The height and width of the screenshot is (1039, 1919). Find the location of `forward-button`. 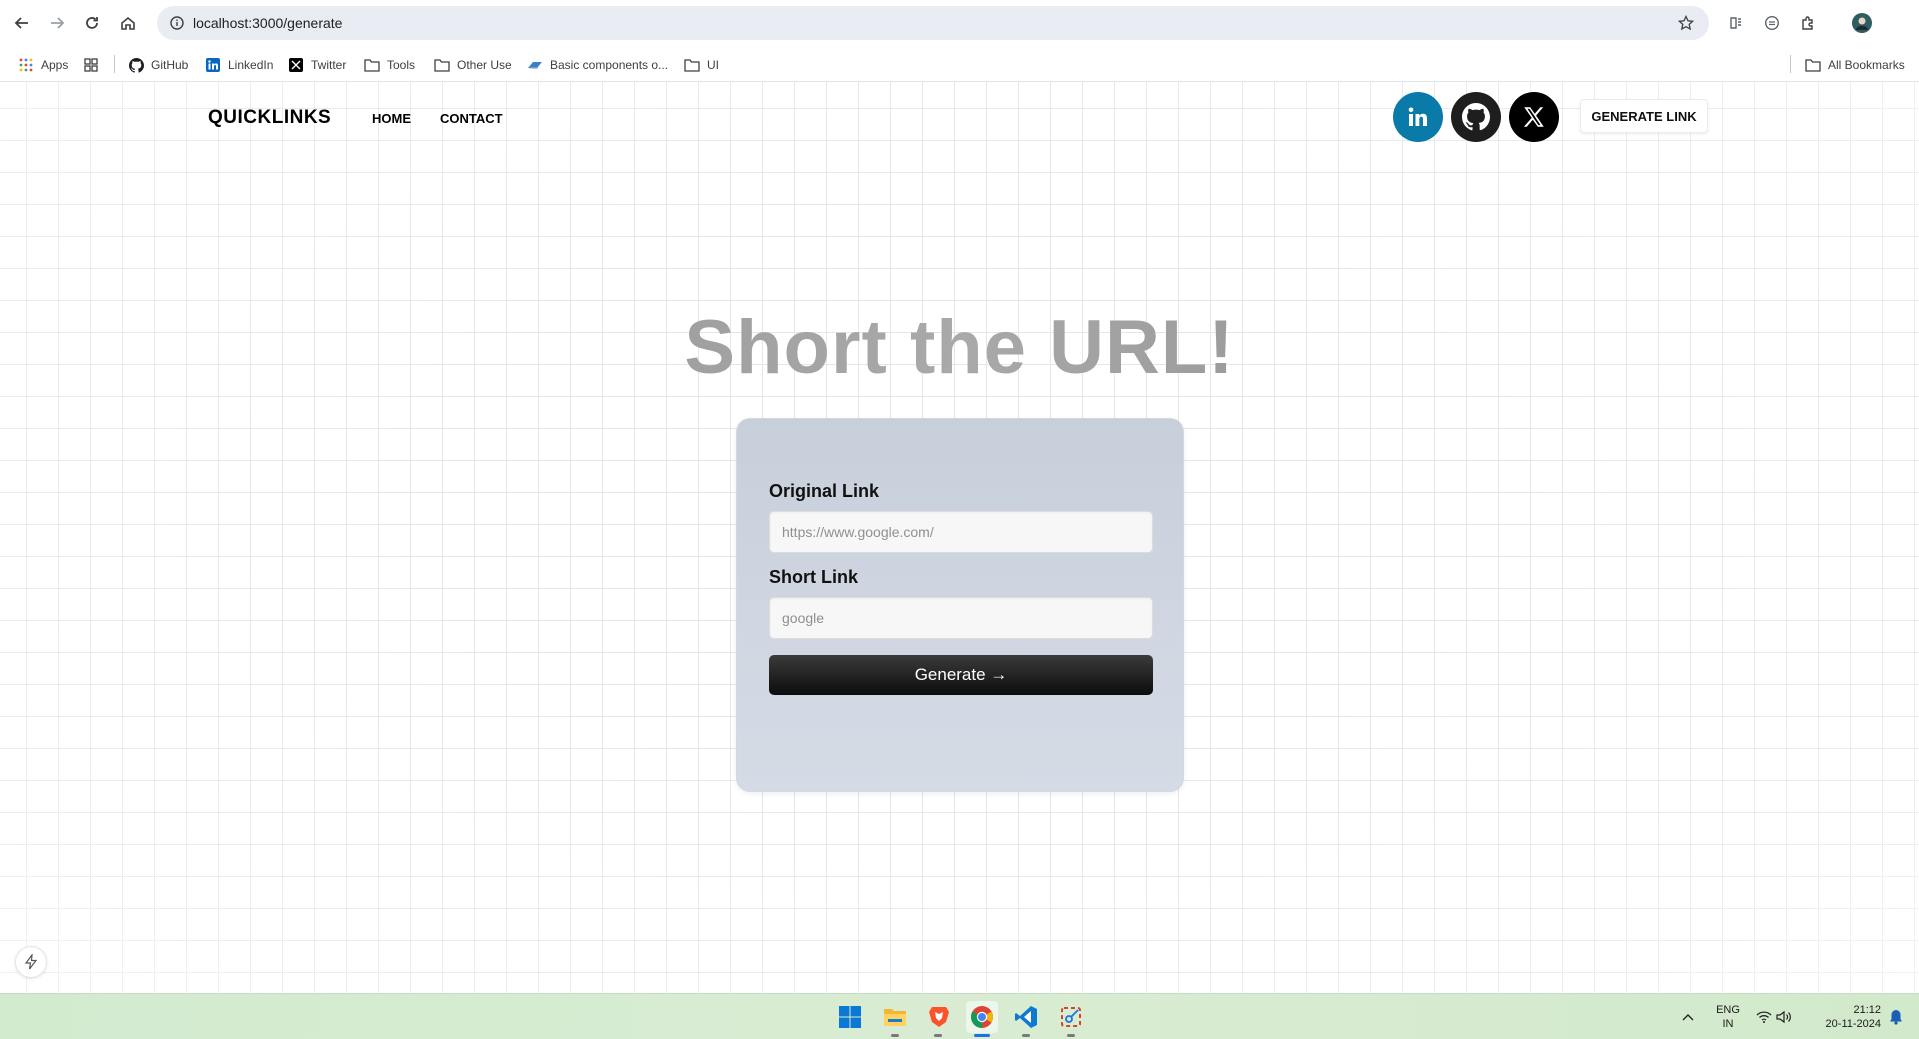

forward-button is located at coordinates (57, 23).